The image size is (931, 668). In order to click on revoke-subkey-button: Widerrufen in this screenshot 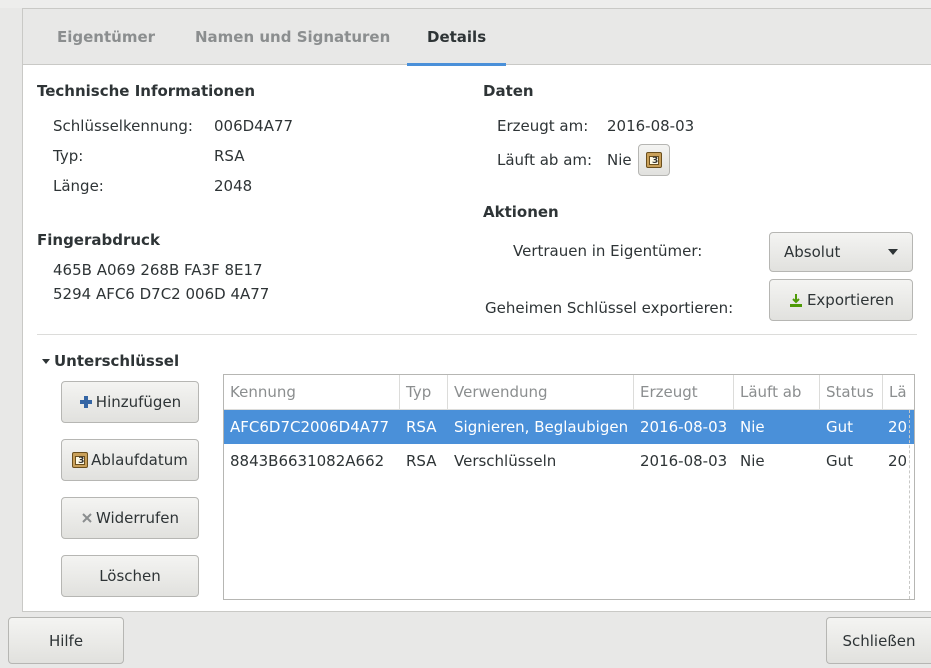, I will do `click(130, 518)`.